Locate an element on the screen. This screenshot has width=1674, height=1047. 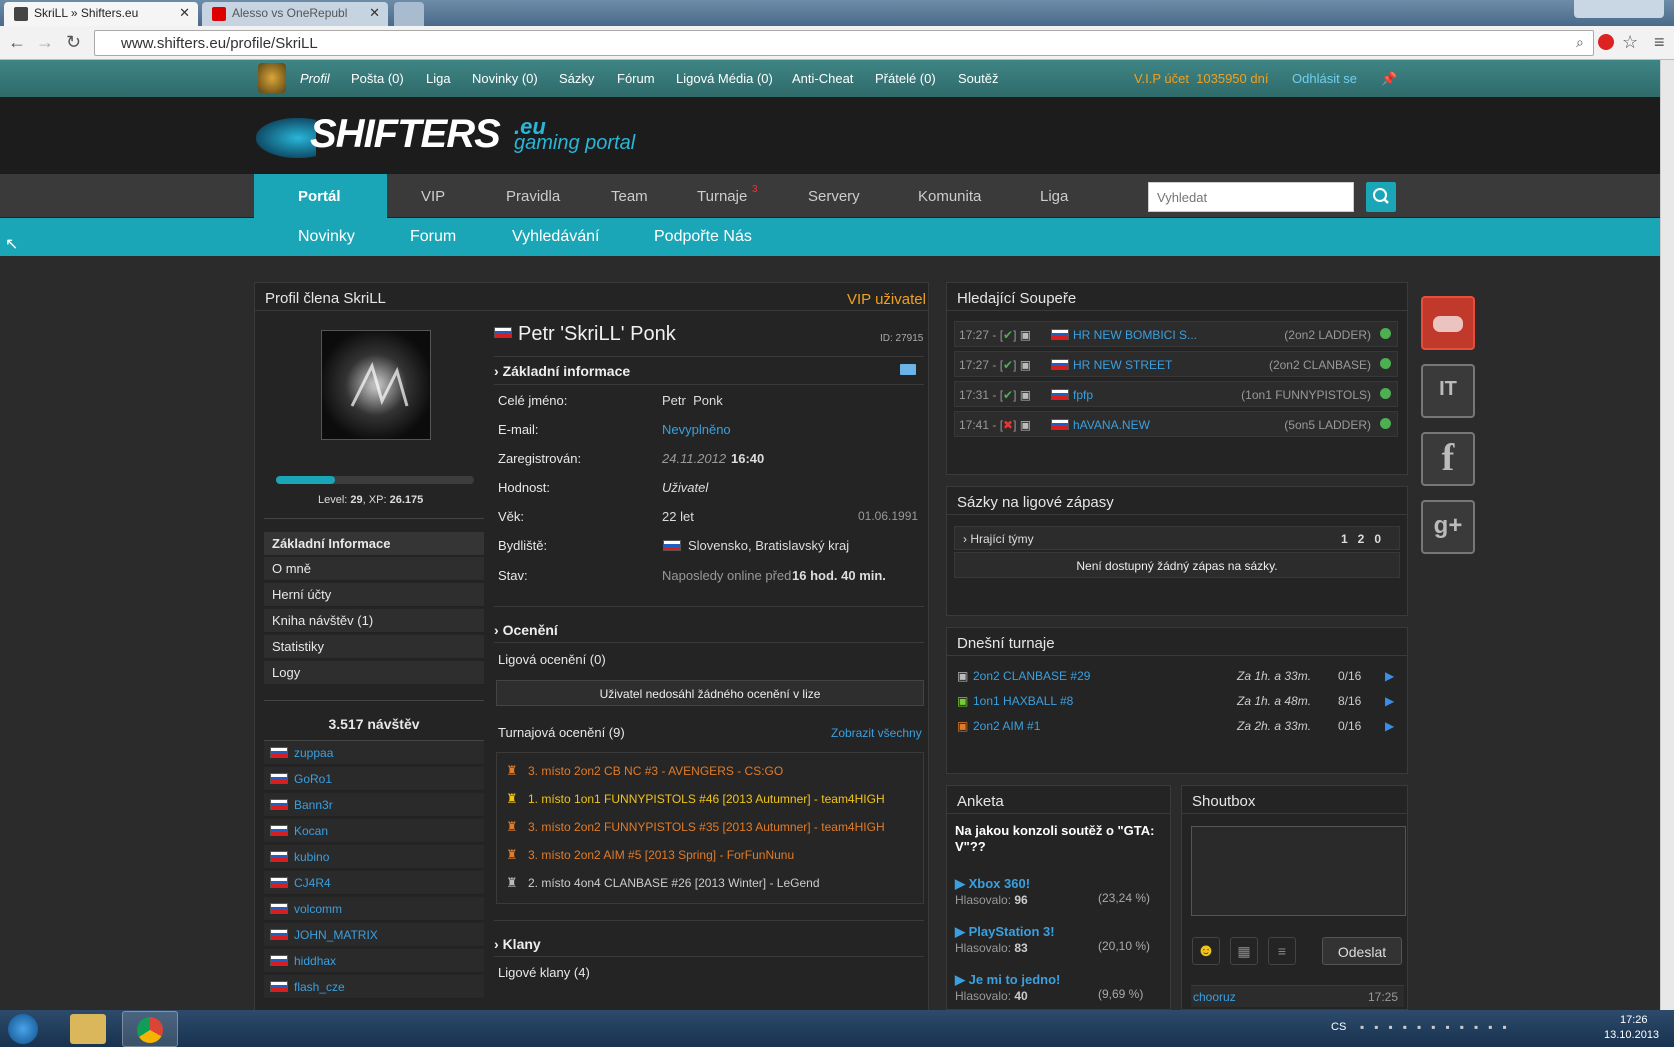
google-plus-icon: g+ is located at coordinates (1448, 527).